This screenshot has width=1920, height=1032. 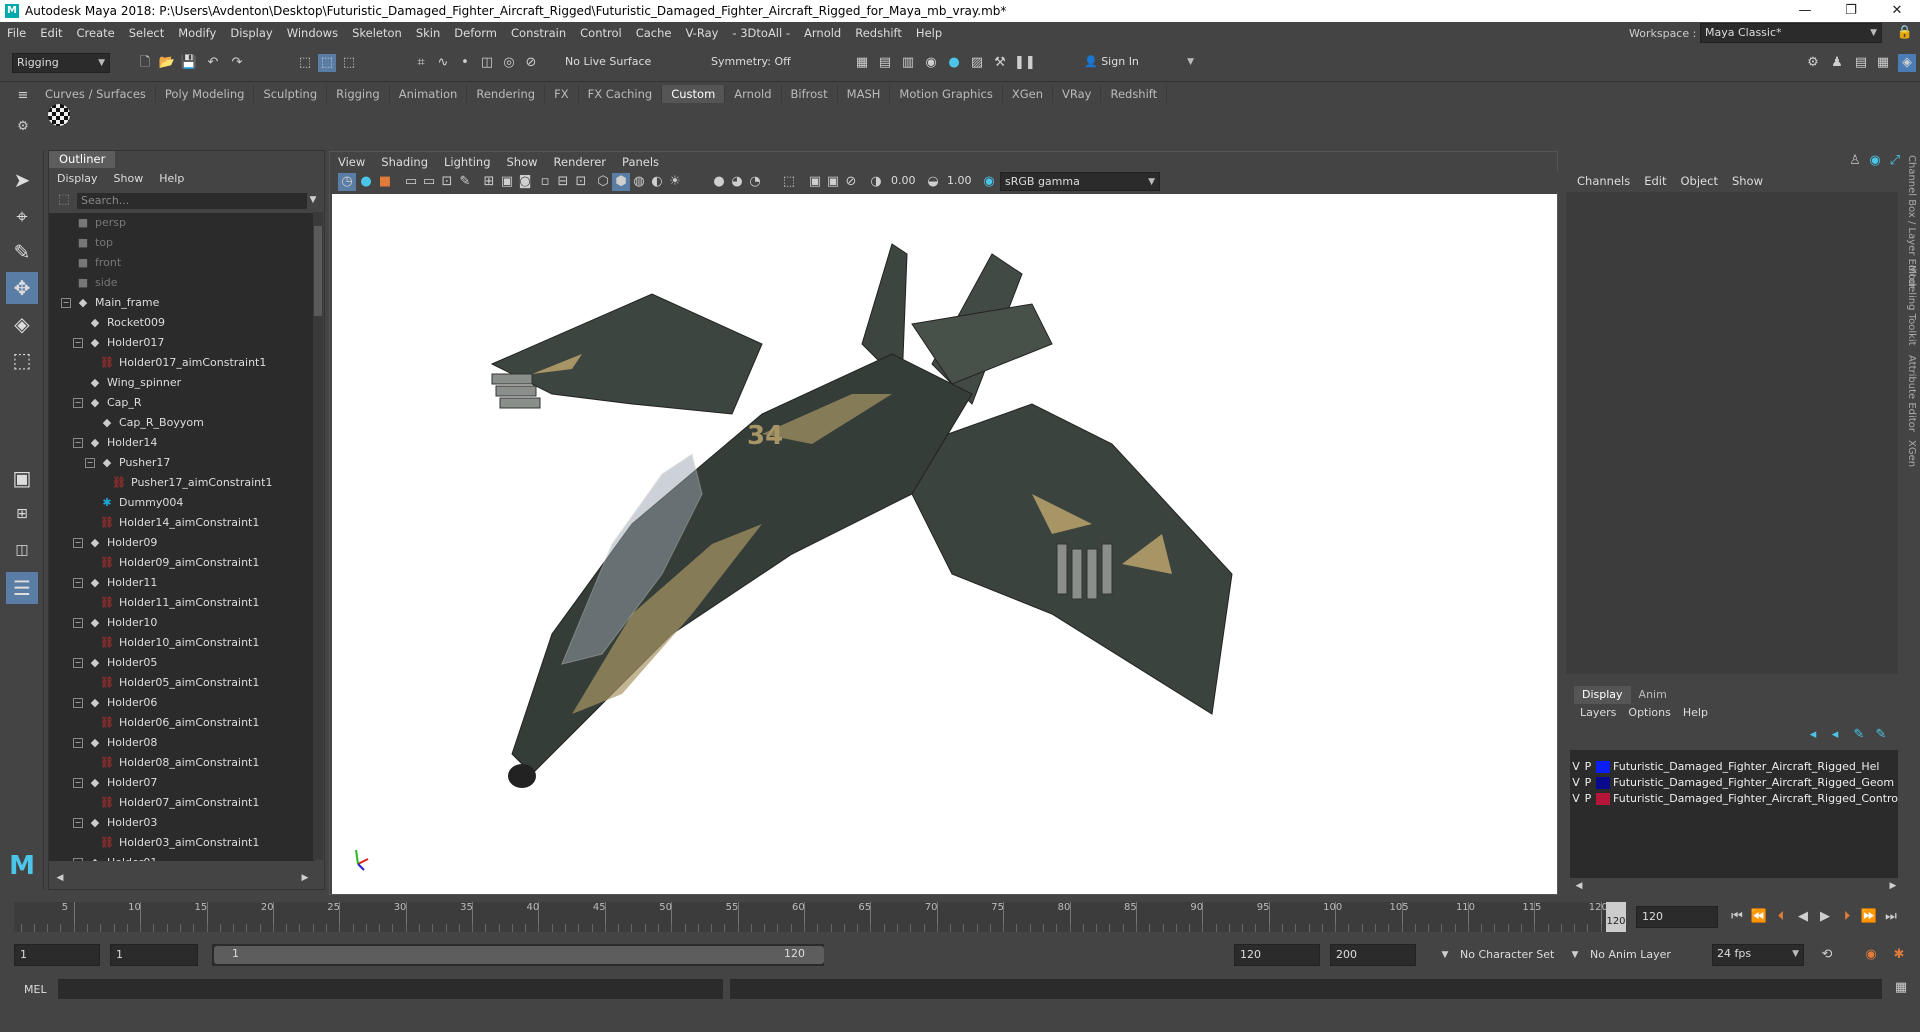 I want to click on image-plane-icon: ▭, so click(x=429, y=182).